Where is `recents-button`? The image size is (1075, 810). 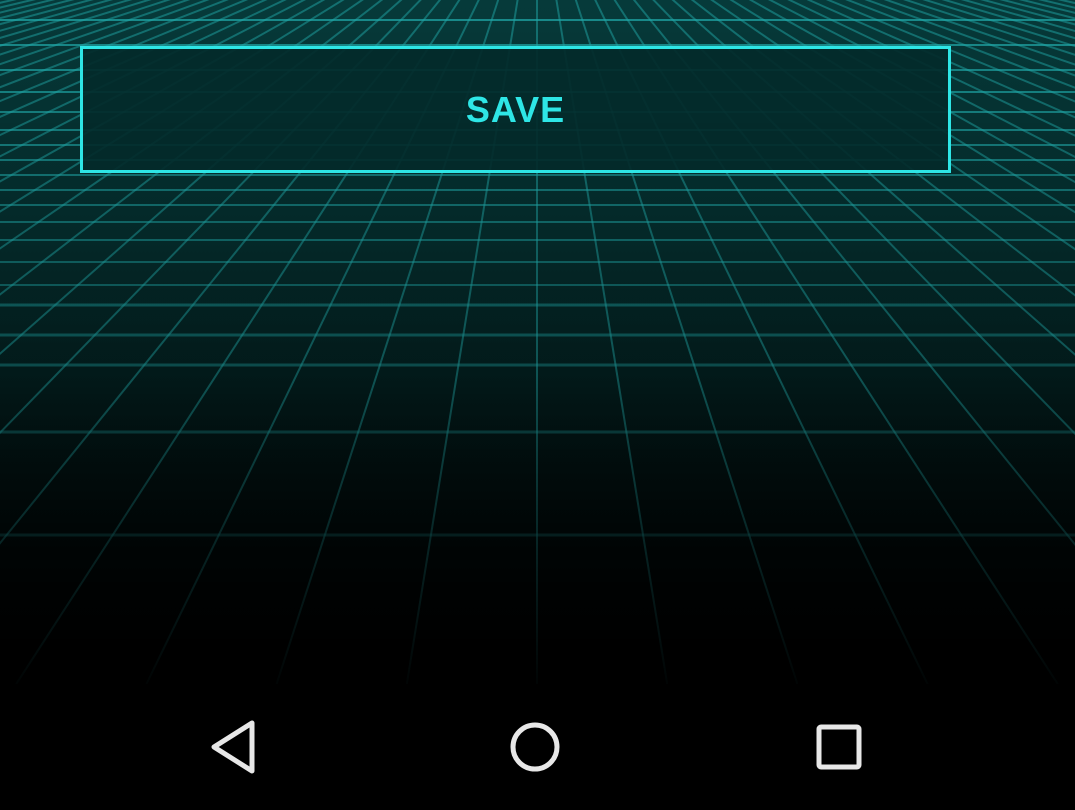 recents-button is located at coordinates (839, 747).